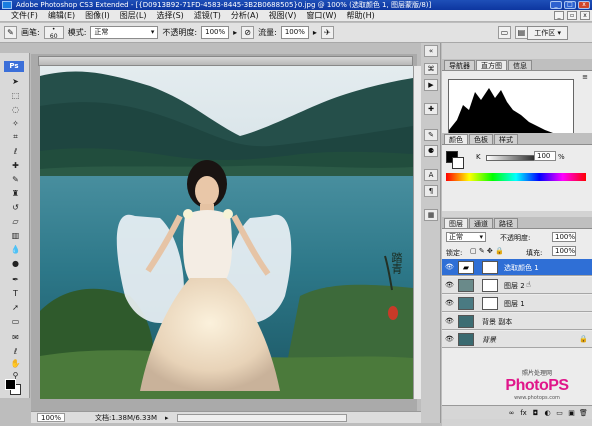  I want to click on tab-navigator: 导航器, so click(459, 65).